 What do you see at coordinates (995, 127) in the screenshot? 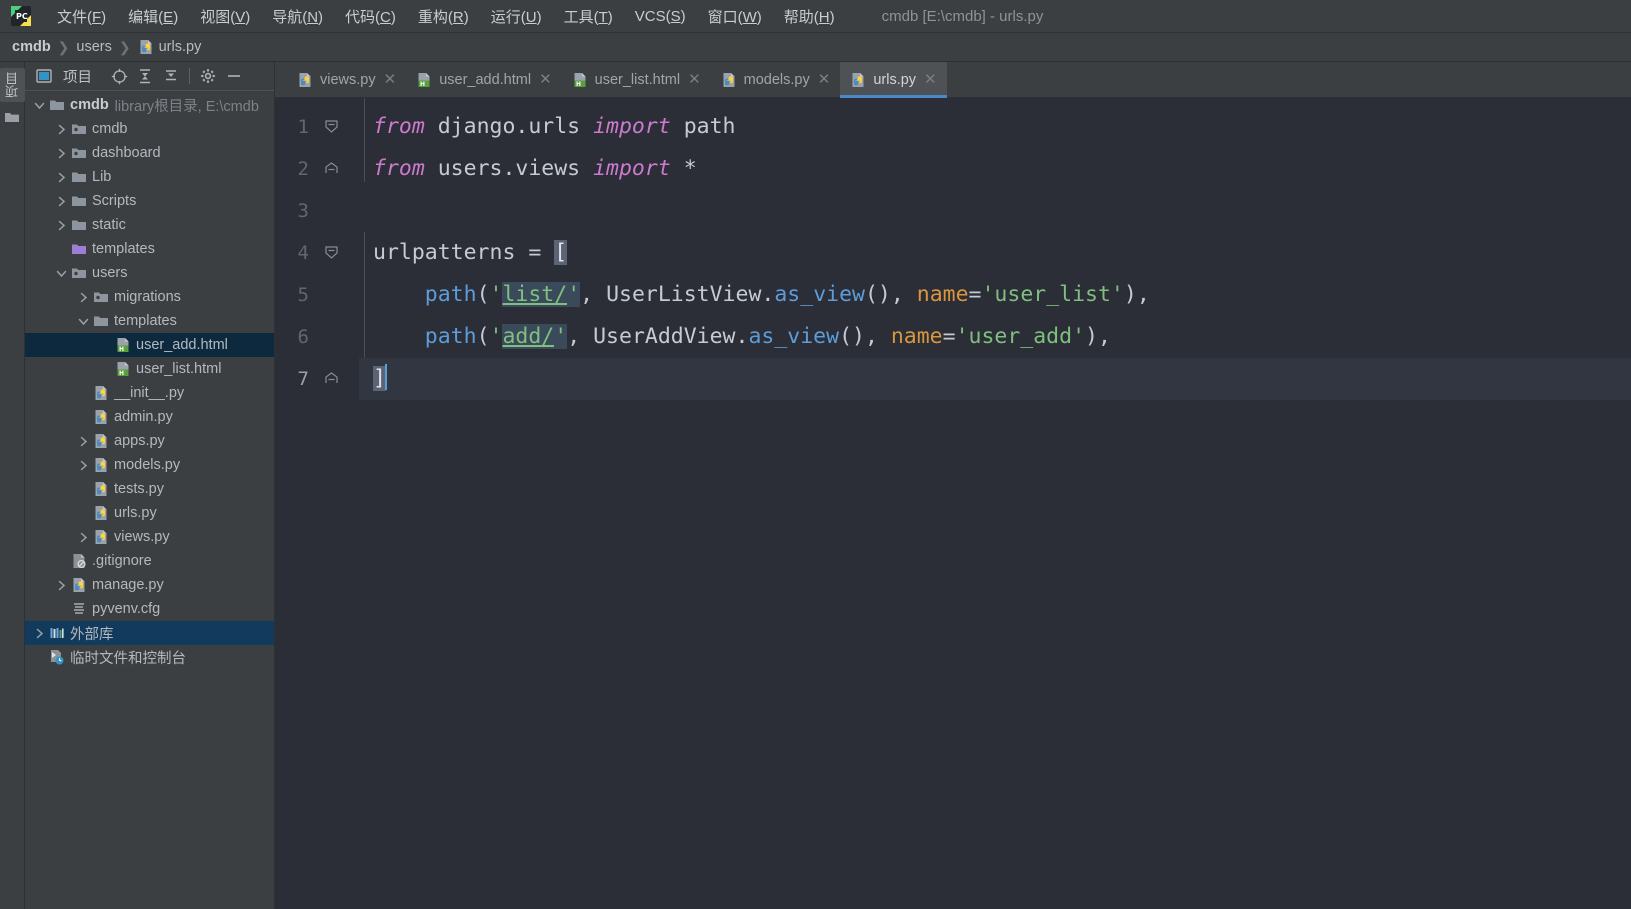
I see `code-line: from django.urls import path` at bounding box center [995, 127].